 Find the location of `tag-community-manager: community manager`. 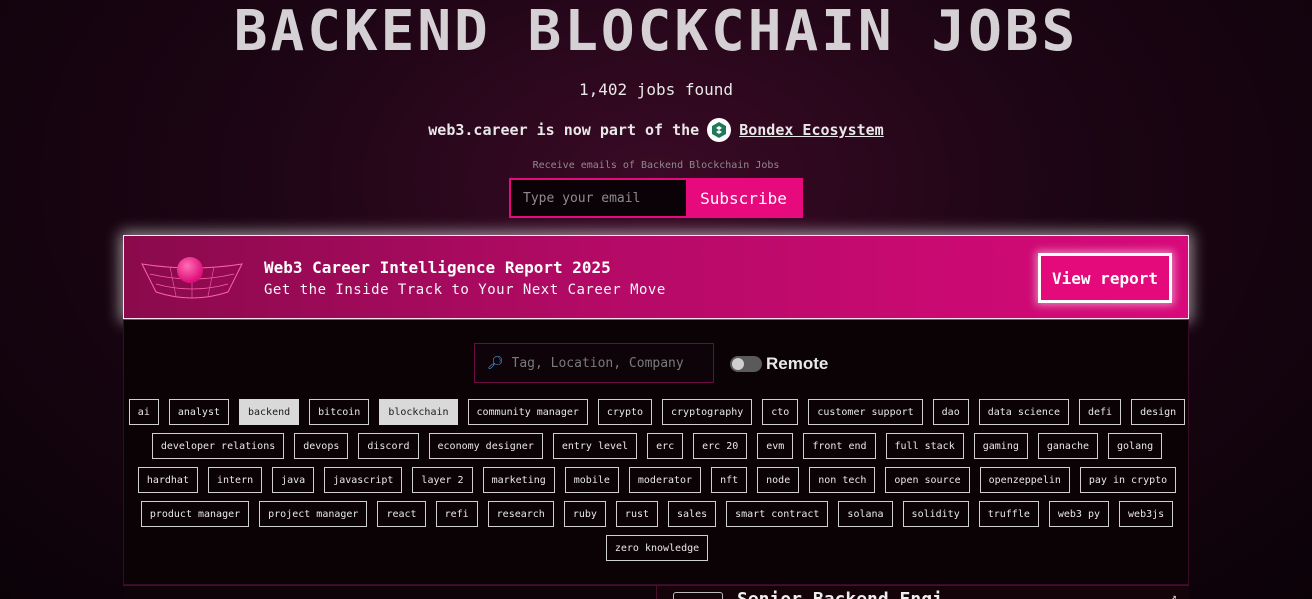

tag-community-manager: community manager is located at coordinates (527, 412).